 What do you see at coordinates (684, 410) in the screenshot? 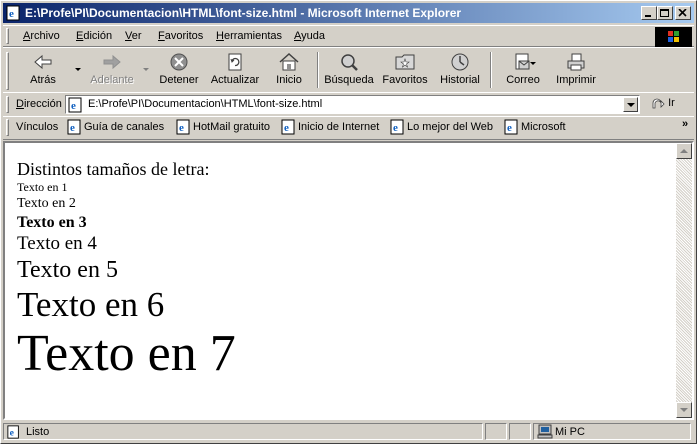
I see `scroll-down-button` at bounding box center [684, 410].